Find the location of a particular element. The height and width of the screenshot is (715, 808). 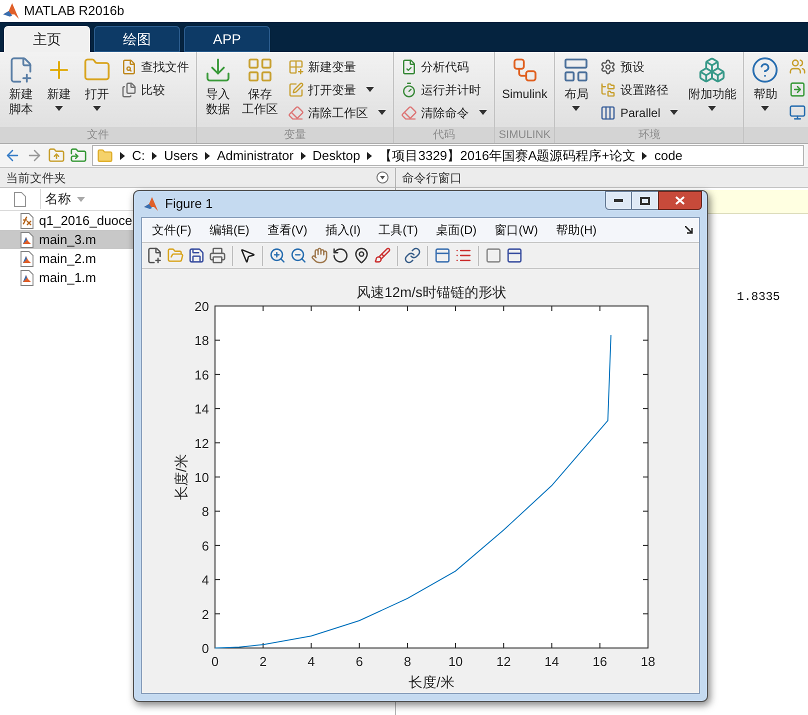

menu-item: 桌面(D) is located at coordinates (456, 230).